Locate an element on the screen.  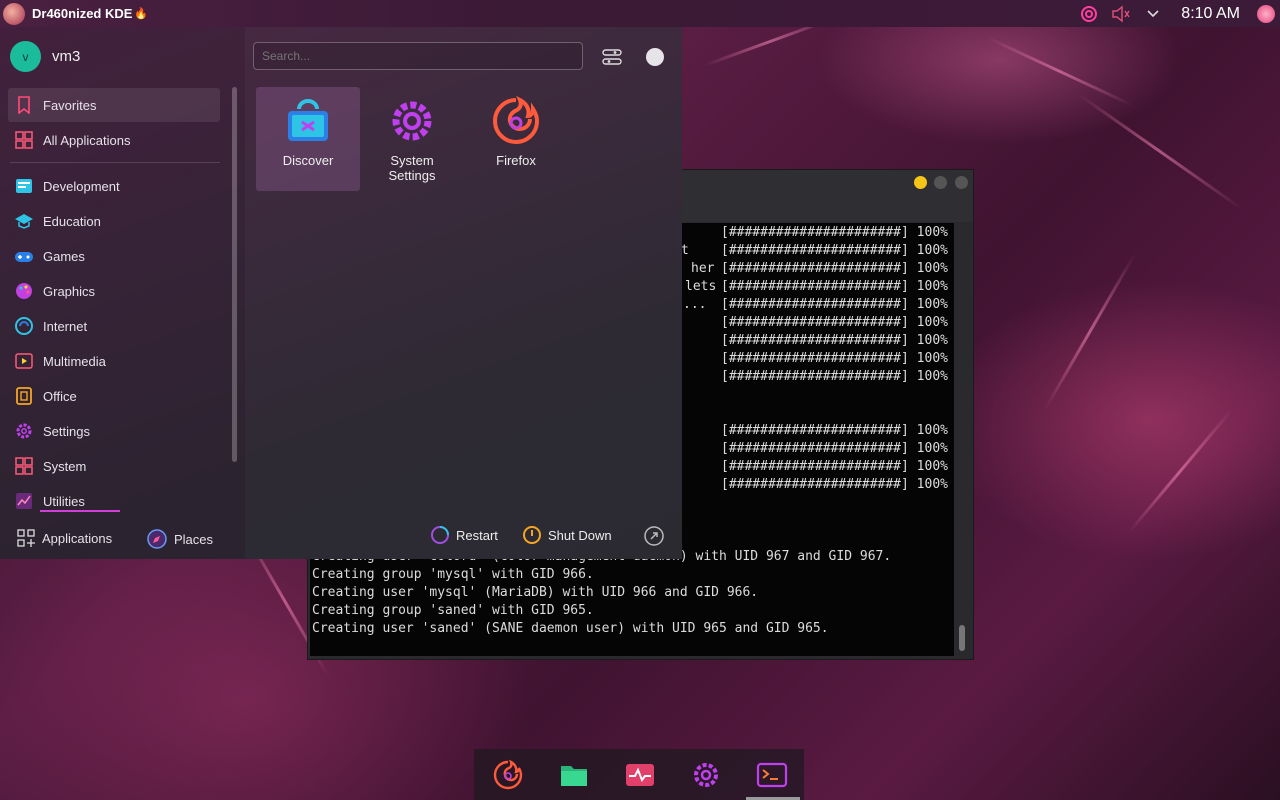
package-name-fragment: t is located at coordinates (685, 250).